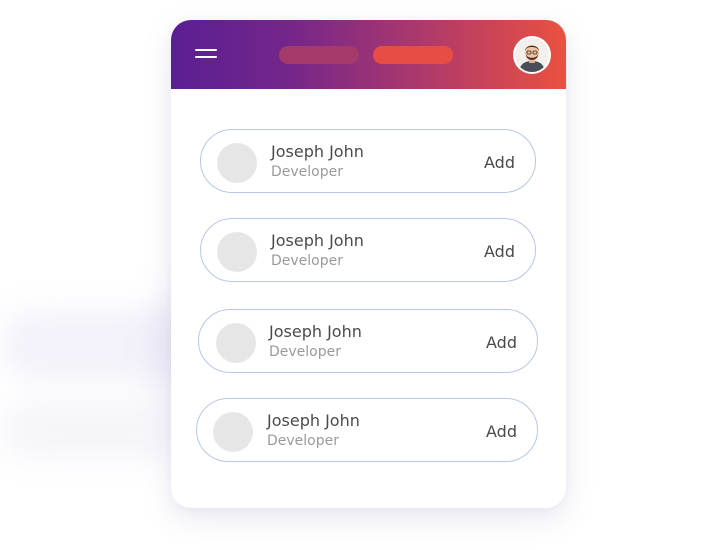  Describe the element at coordinates (319, 55) in the screenshot. I see `nav-pill-primary` at that location.